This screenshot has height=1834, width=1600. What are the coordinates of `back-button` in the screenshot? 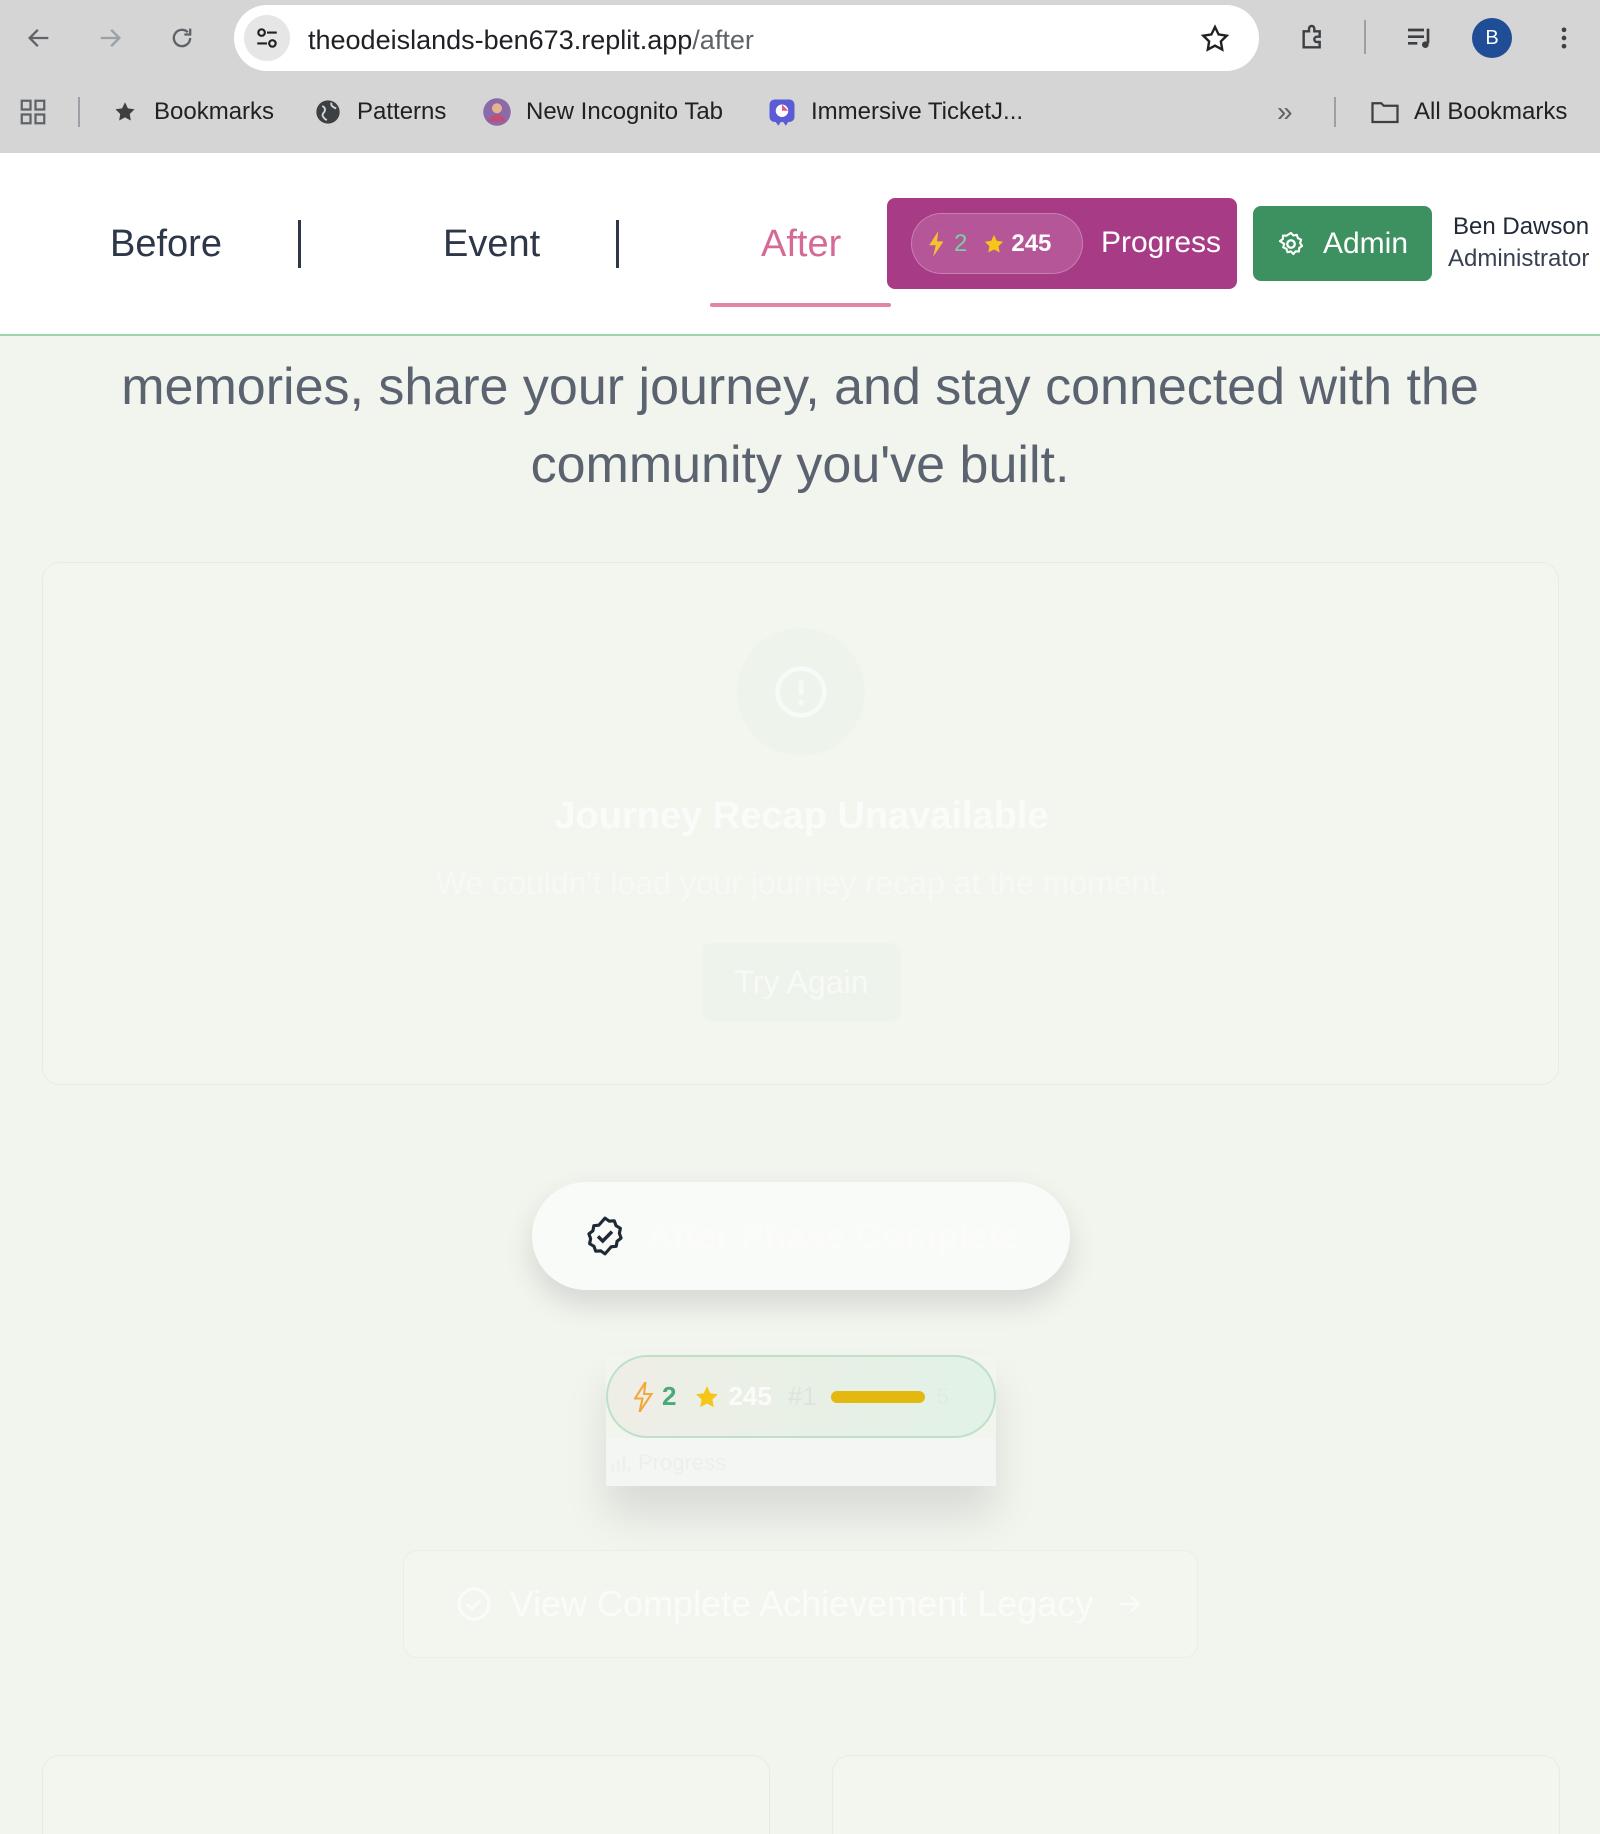 It's located at (39, 38).